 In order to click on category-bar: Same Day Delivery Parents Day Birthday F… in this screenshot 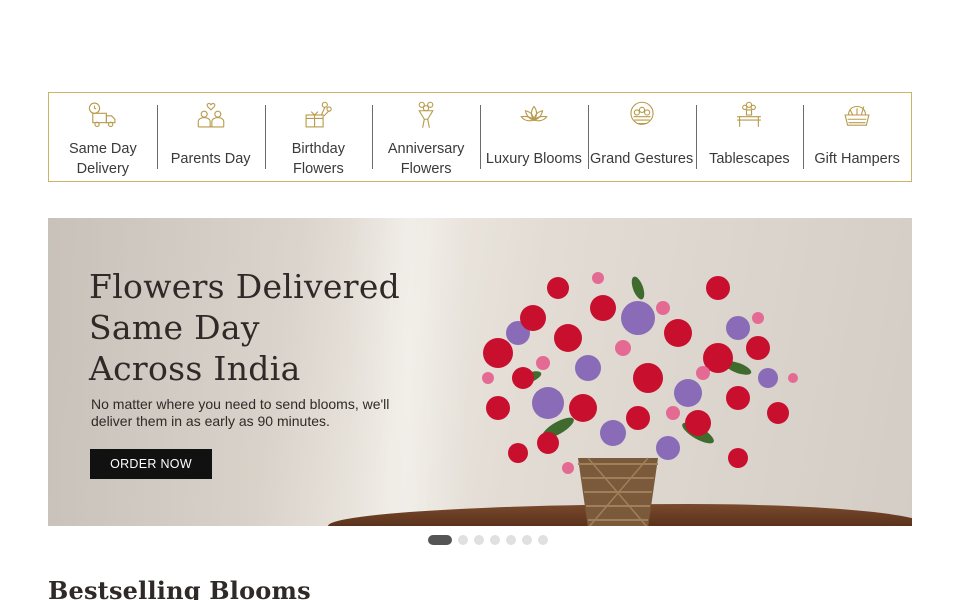, I will do `click(480, 137)`.